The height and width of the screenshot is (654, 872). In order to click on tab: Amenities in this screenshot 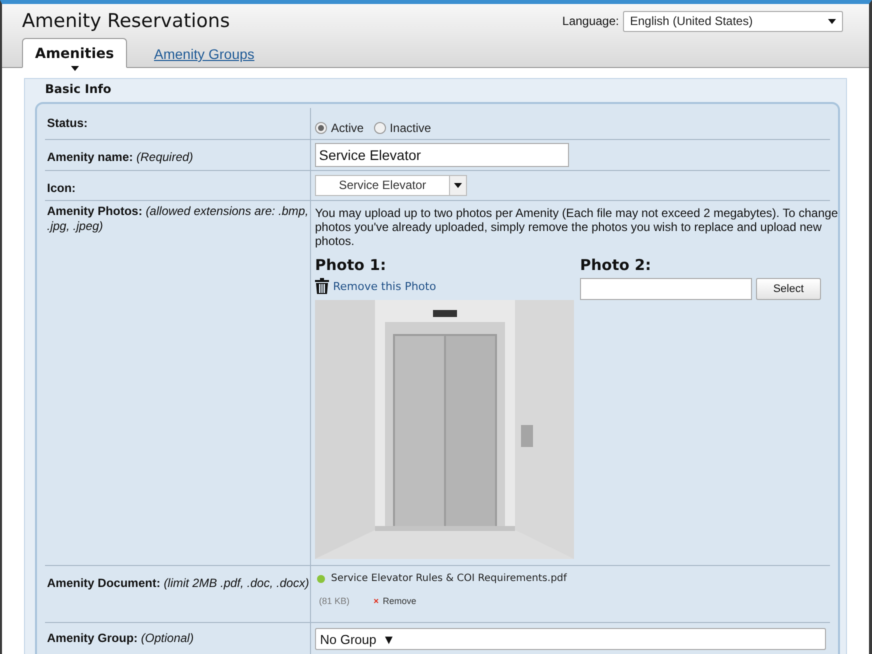, I will do `click(75, 53)`.